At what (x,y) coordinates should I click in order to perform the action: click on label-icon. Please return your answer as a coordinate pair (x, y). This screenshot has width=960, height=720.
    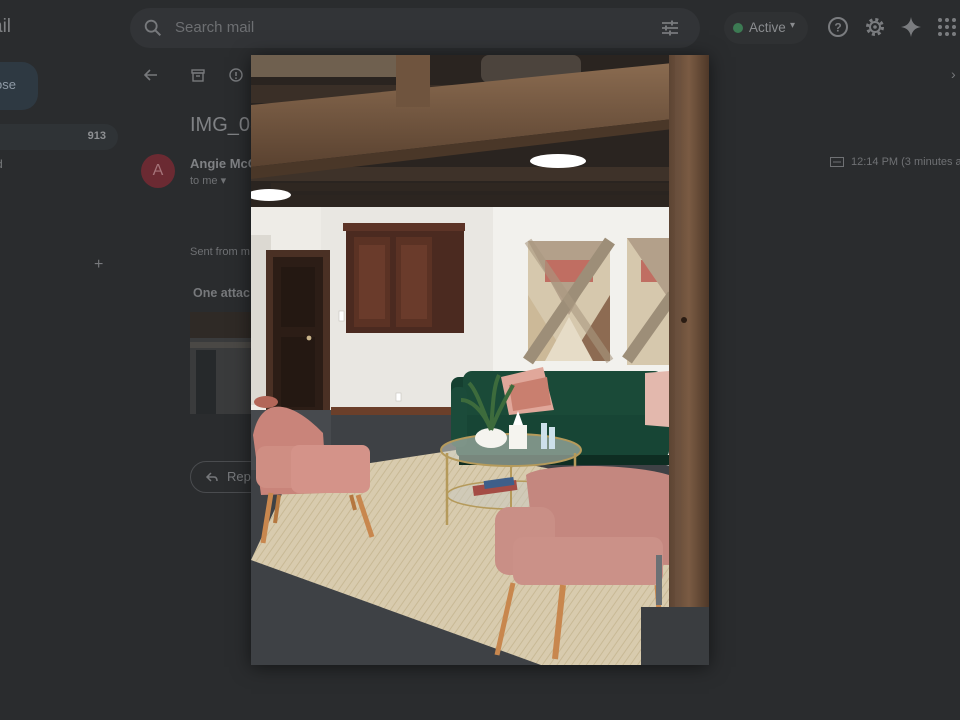
    Looking at the image, I should click on (837, 162).